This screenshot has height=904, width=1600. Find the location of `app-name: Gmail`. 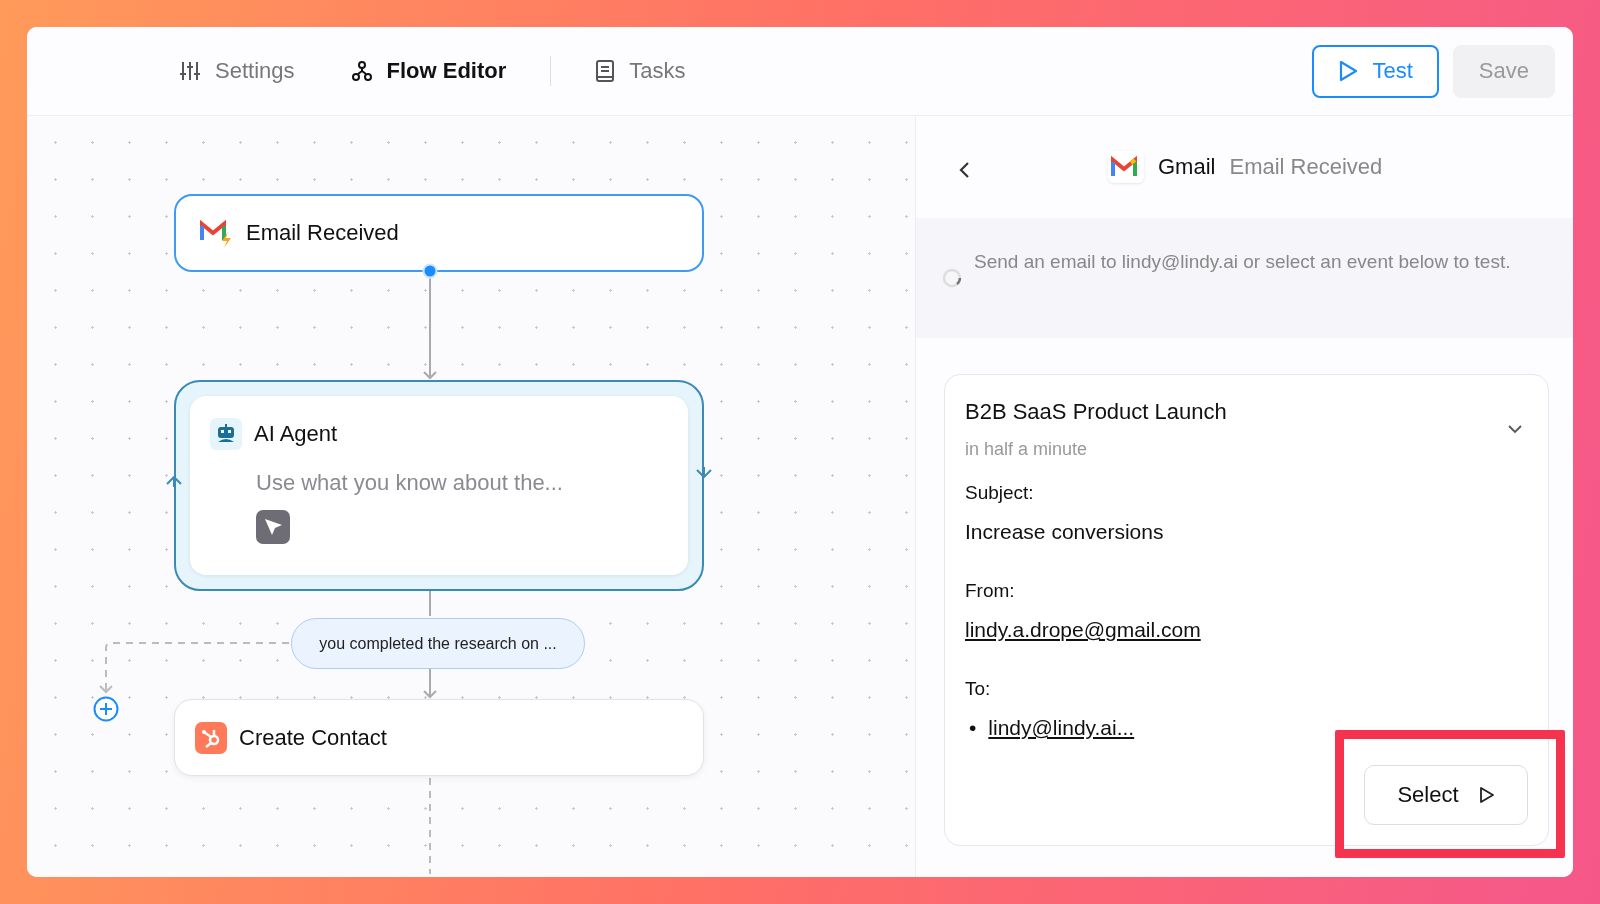

app-name: Gmail is located at coordinates (1187, 167).